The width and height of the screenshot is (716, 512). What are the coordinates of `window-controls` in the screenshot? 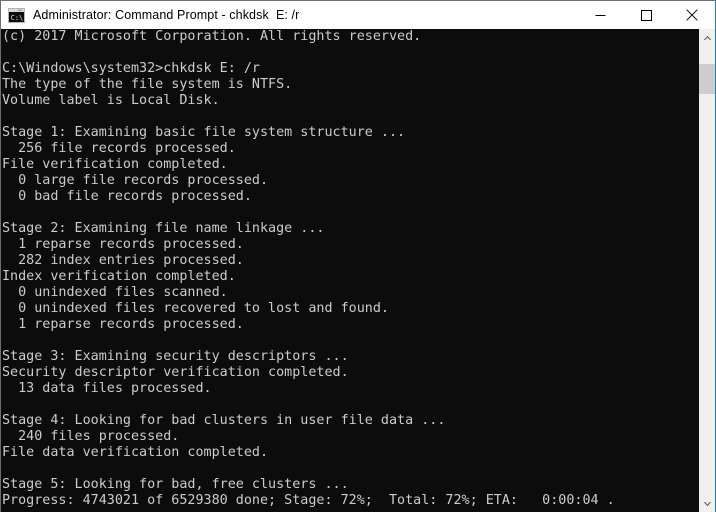 It's located at (646, 15).